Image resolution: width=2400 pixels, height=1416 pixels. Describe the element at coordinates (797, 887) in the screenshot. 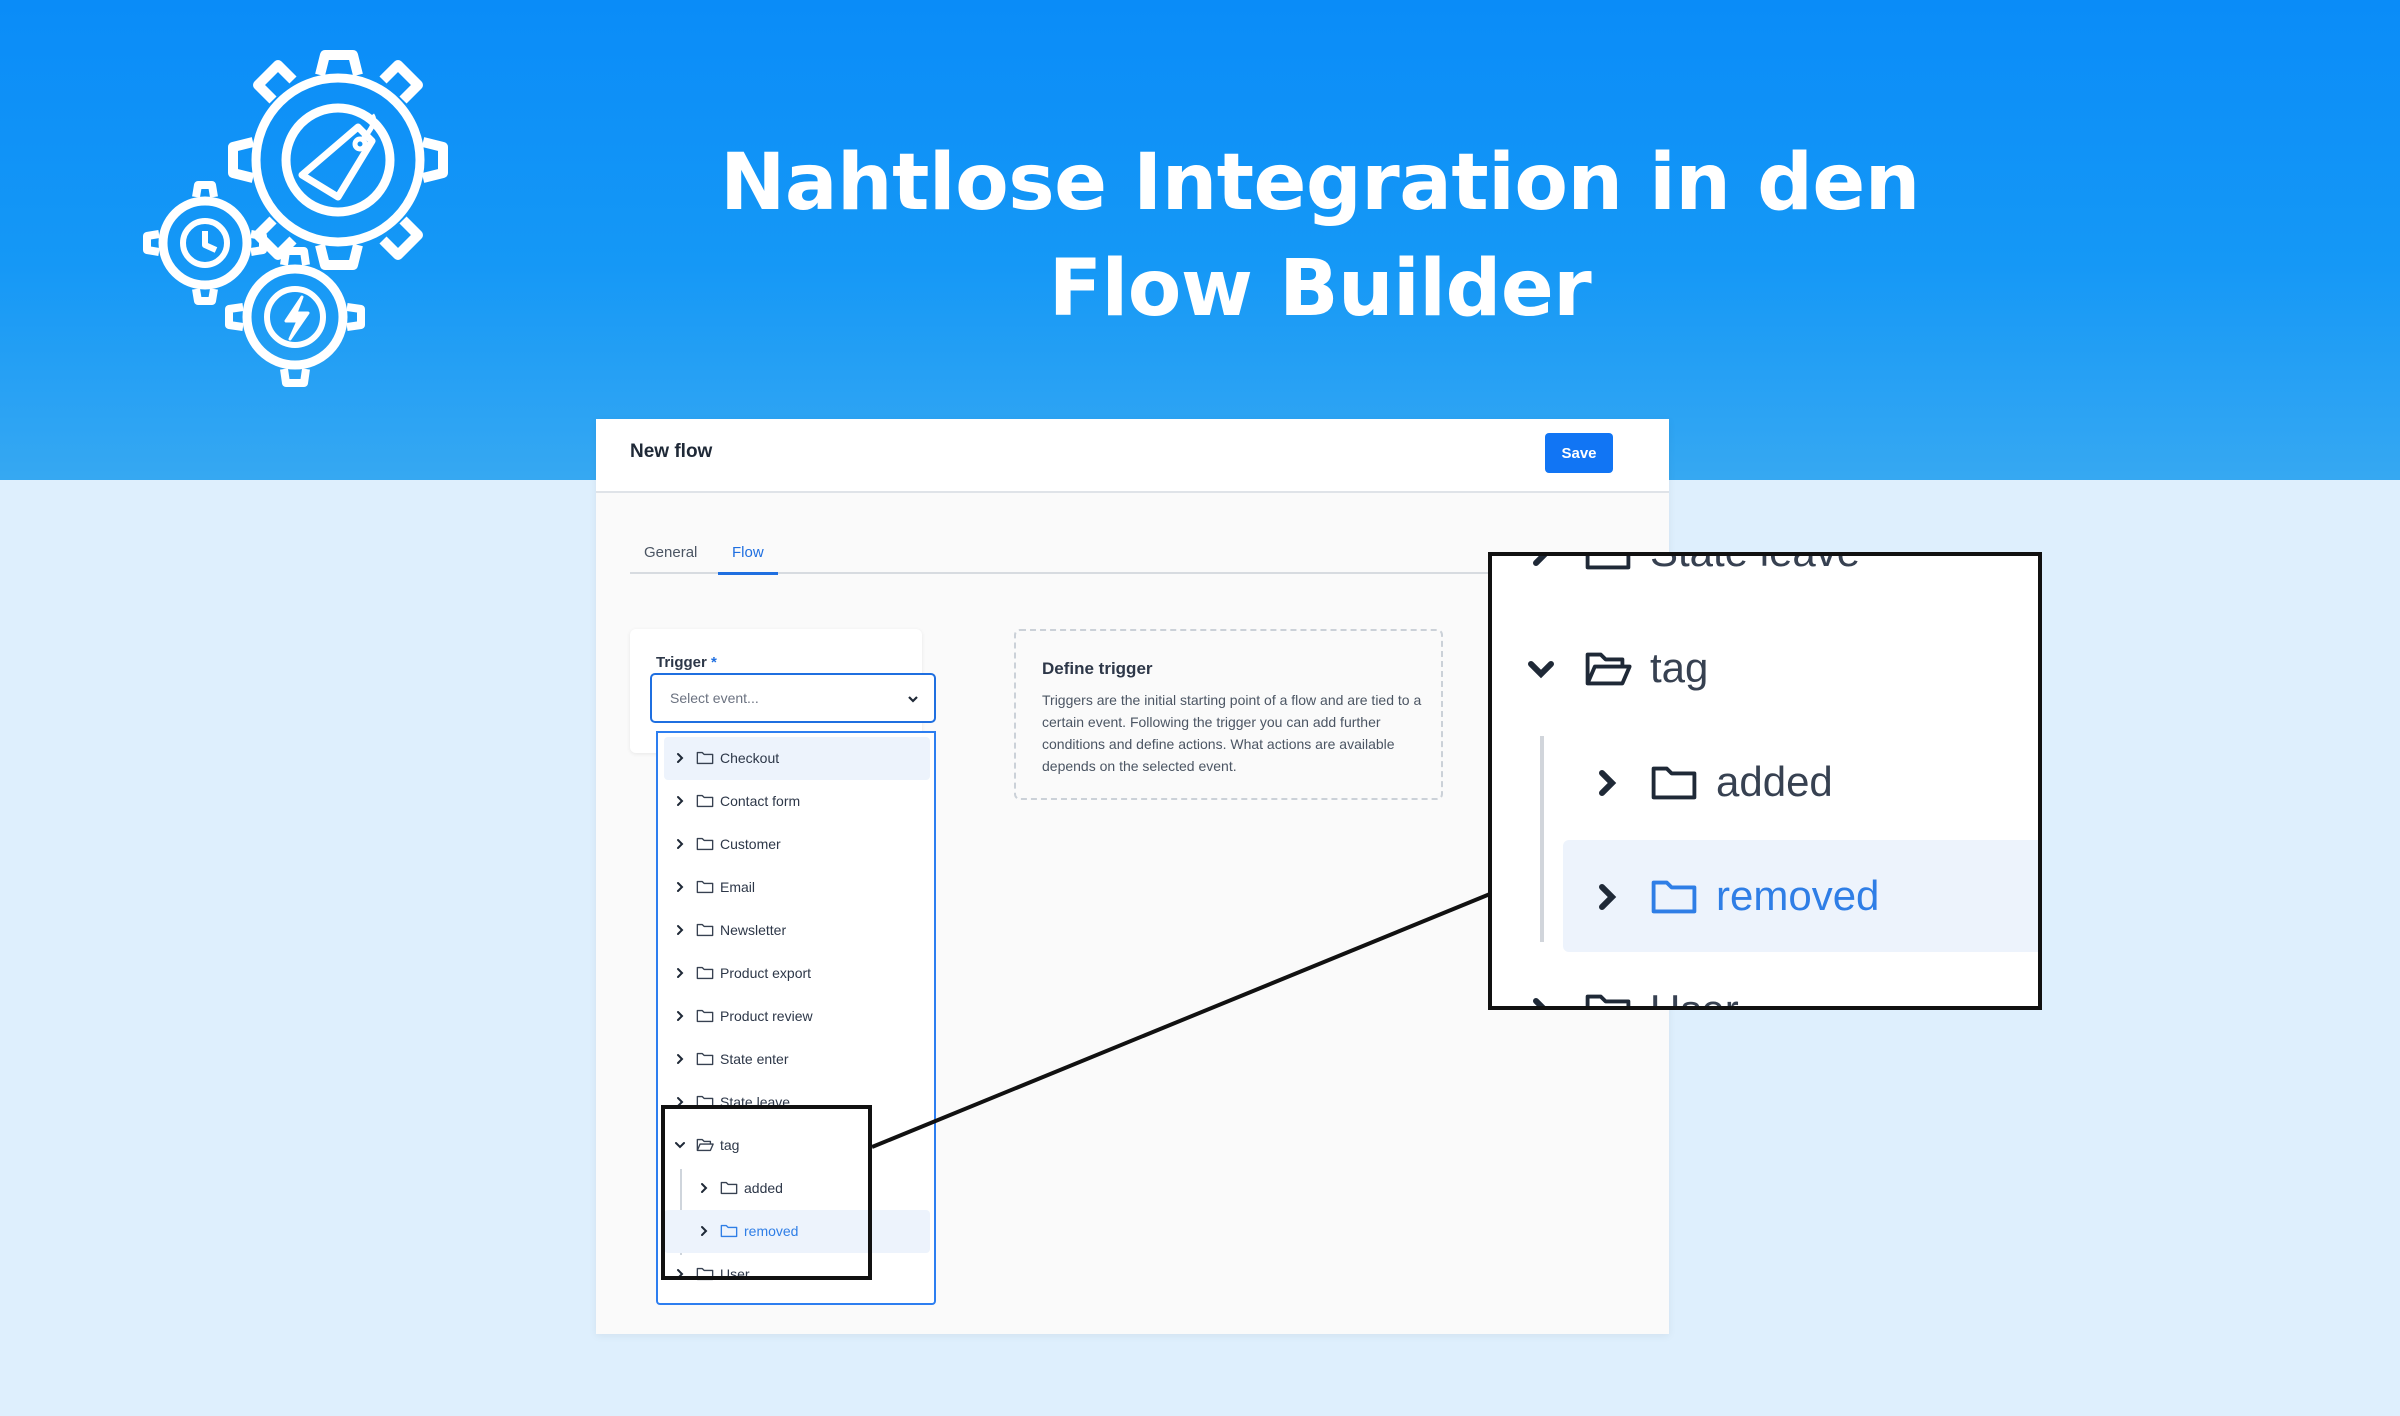

I see `dropdown-item-email: Email` at that location.